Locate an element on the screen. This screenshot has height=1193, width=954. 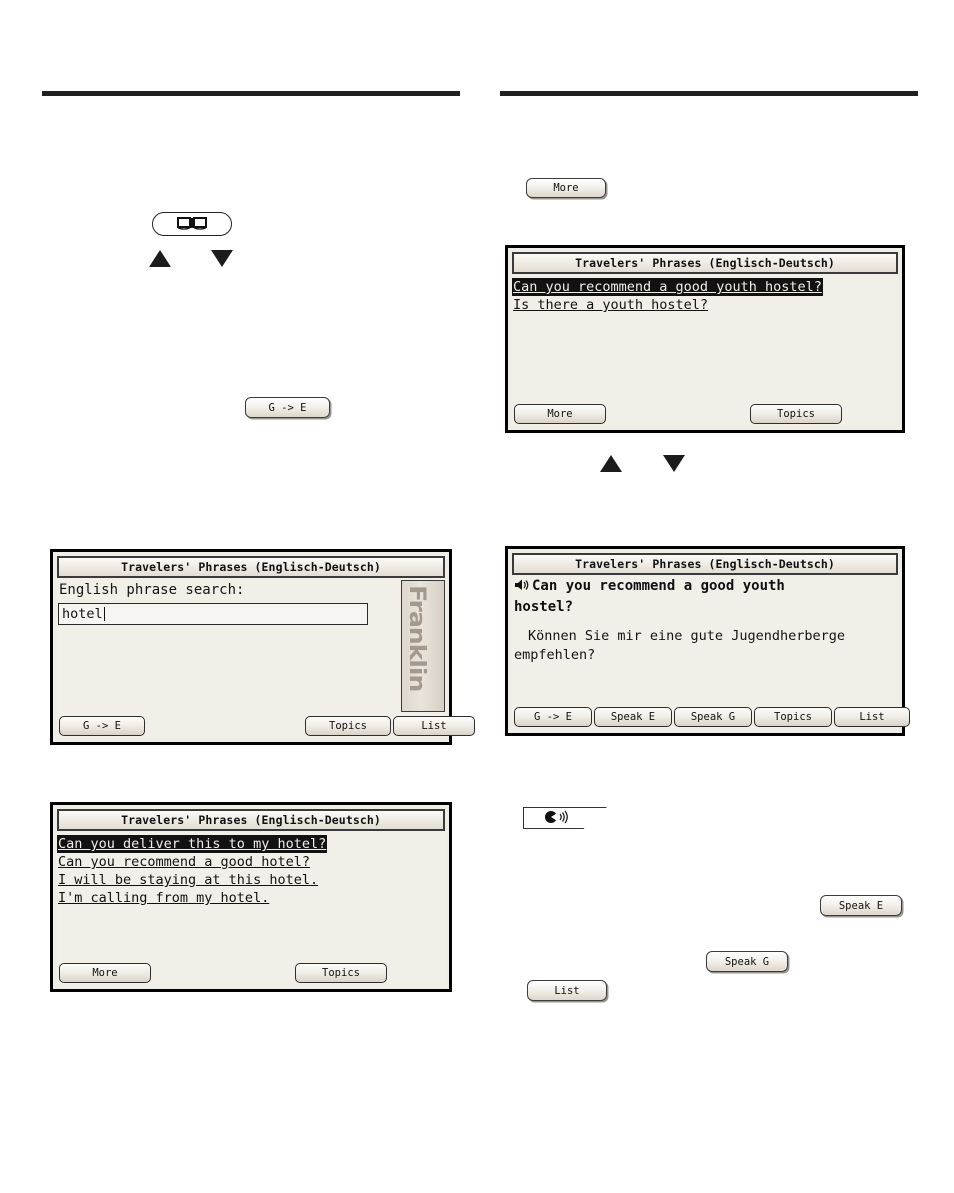
speak-e-key-button: Speak E is located at coordinates (861, 905).